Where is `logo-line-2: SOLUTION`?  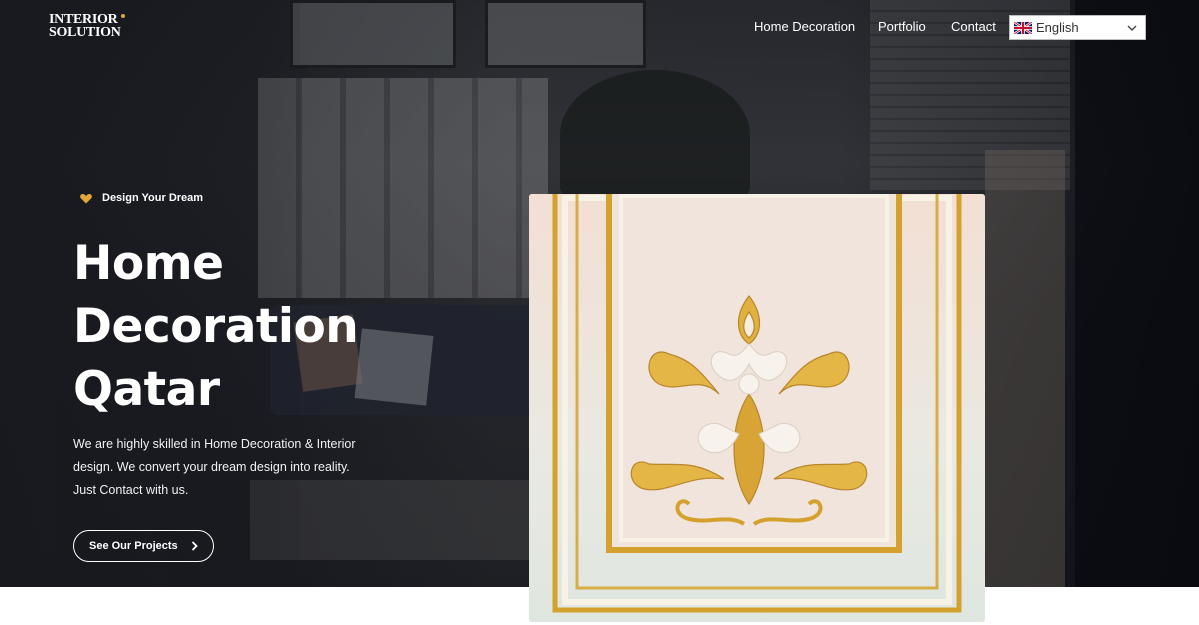
logo-line-2: SOLUTION is located at coordinates (85, 32).